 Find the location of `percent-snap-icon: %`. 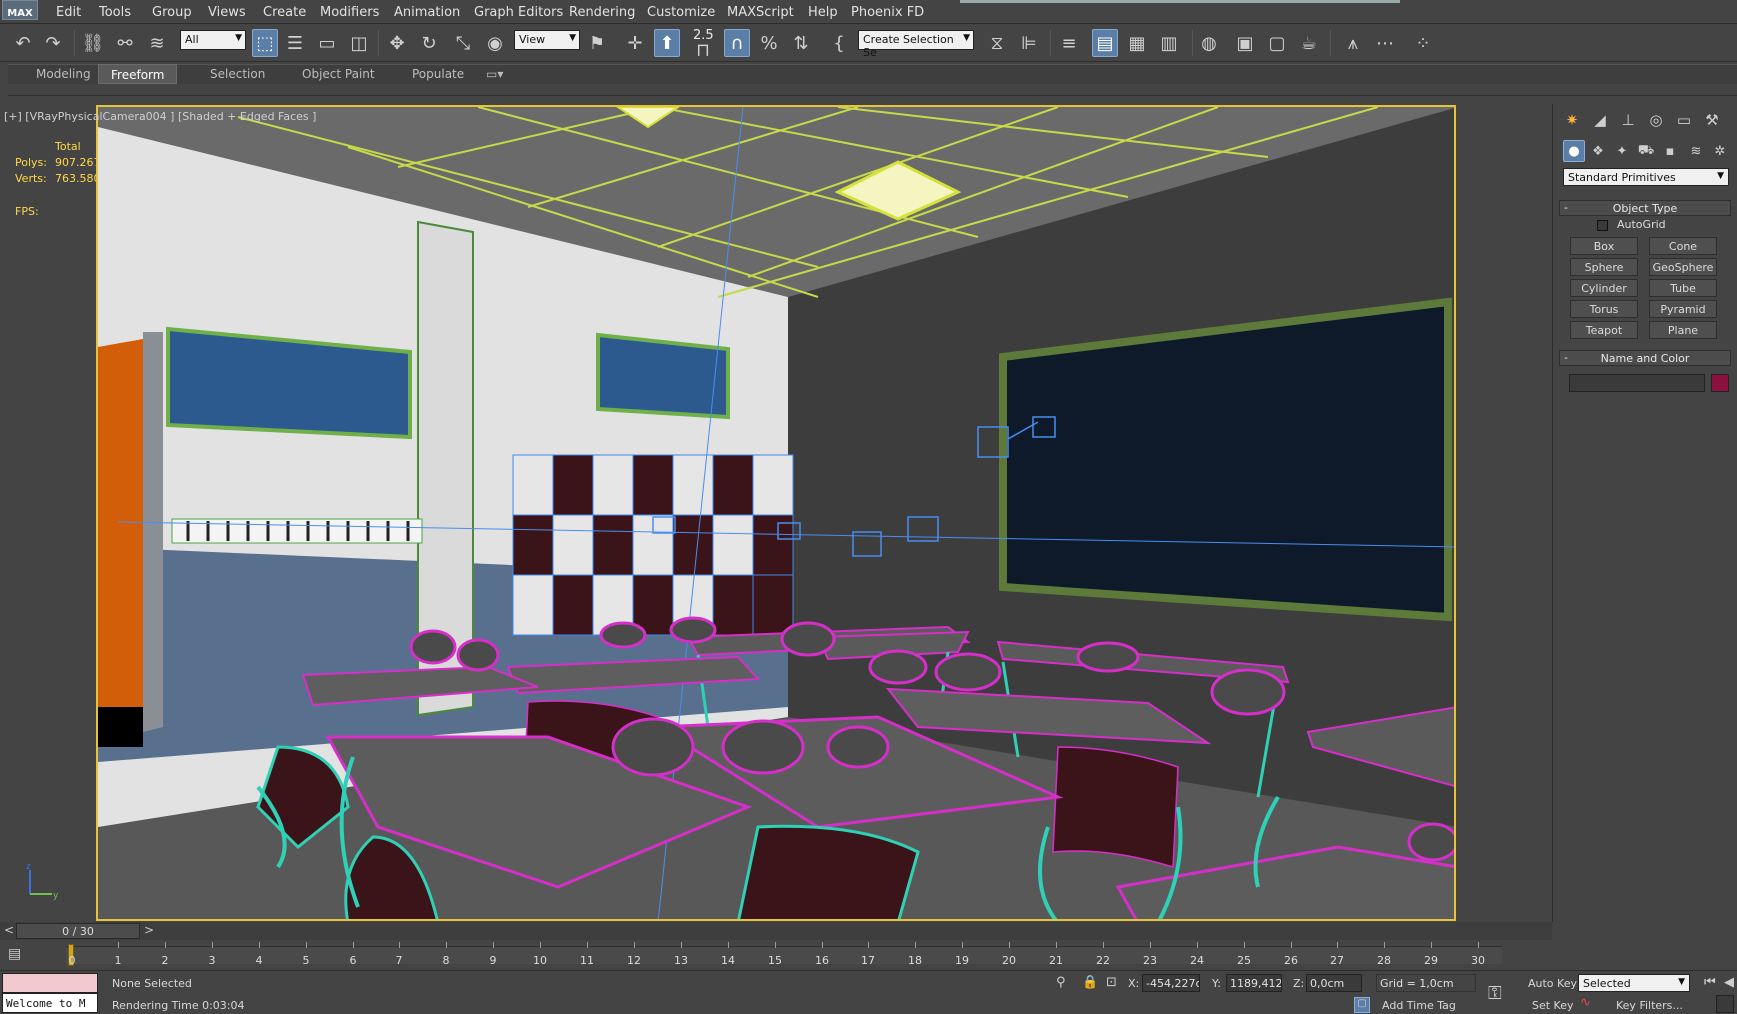

percent-snap-icon: % is located at coordinates (769, 43).